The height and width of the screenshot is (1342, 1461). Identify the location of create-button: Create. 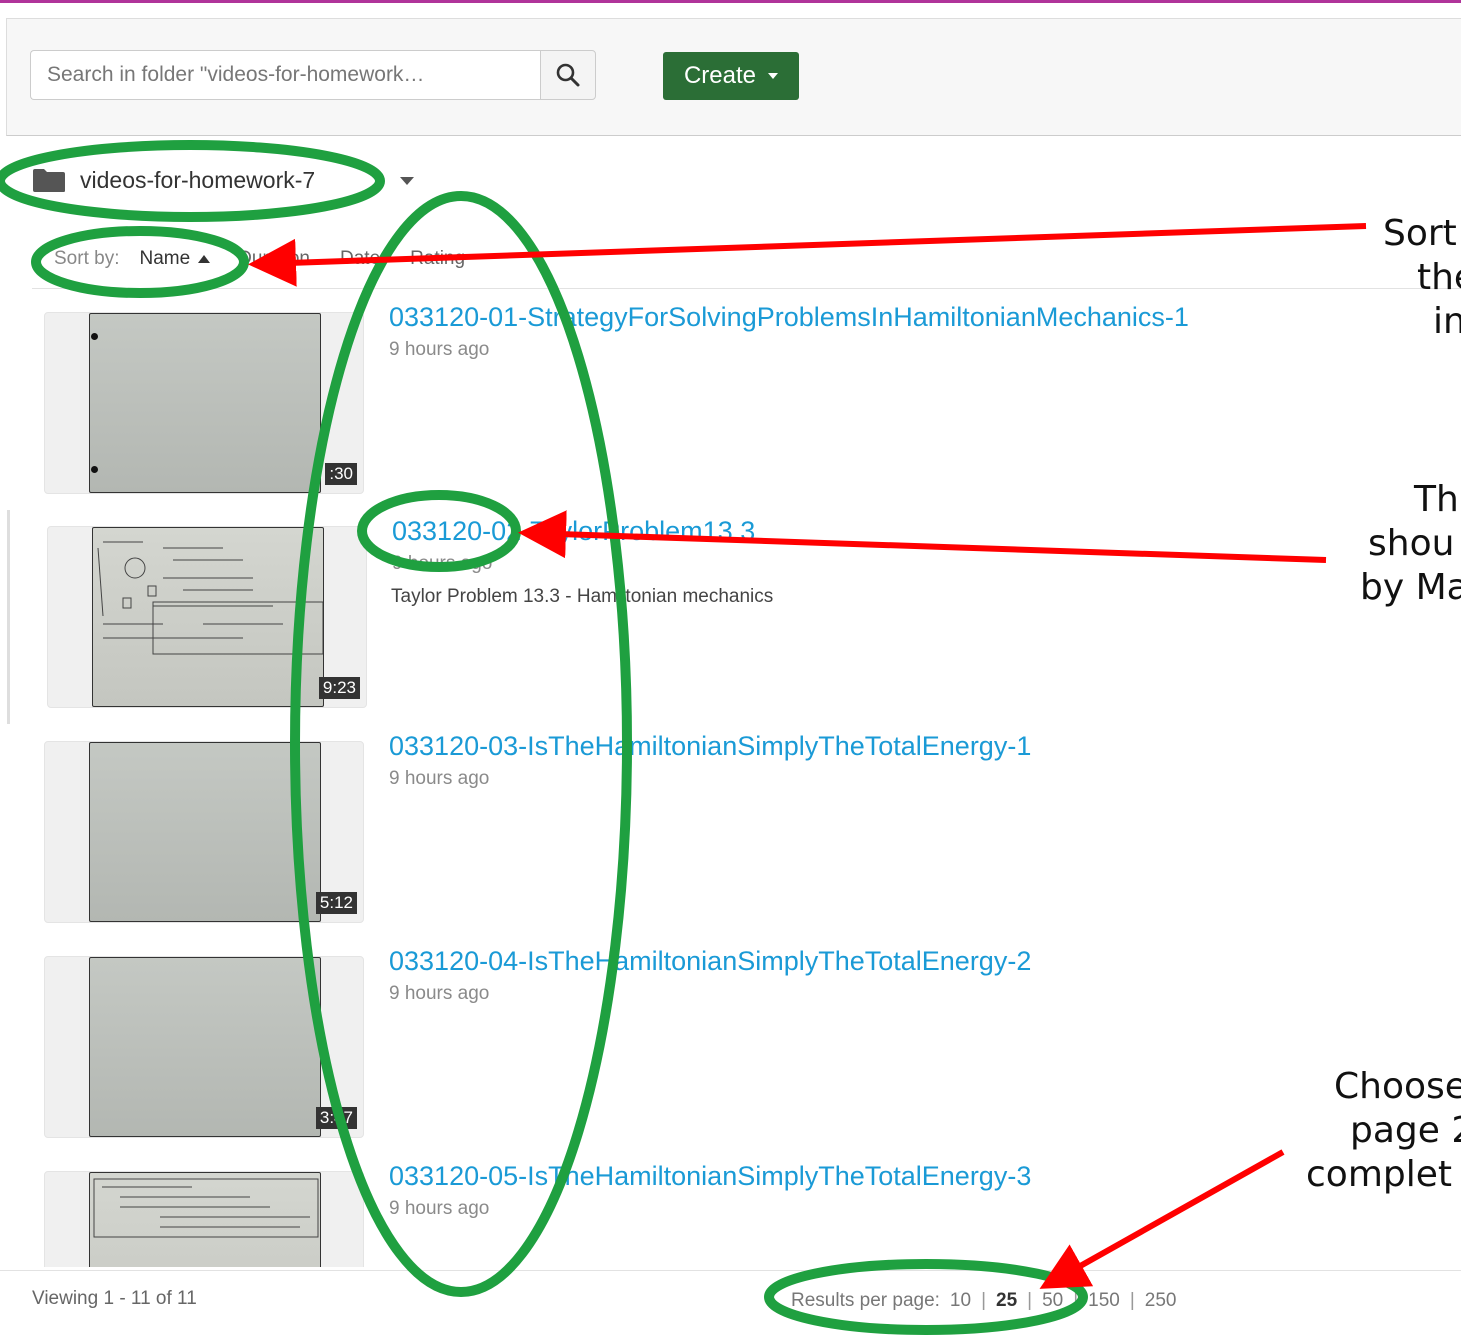
(731, 76).